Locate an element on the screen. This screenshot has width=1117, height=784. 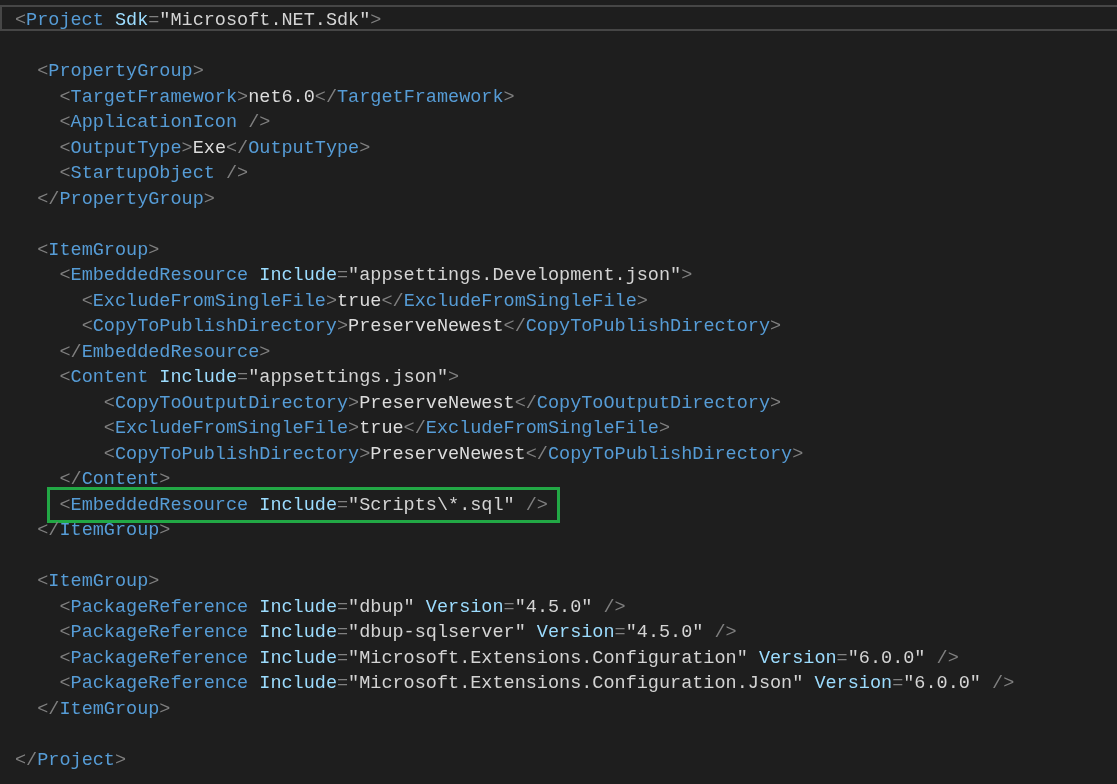
code-line: <PackageReference Include="Microsoft.Extensions.Configuration.Json" Version="6.0.0" /> is located at coordinates (537, 683).